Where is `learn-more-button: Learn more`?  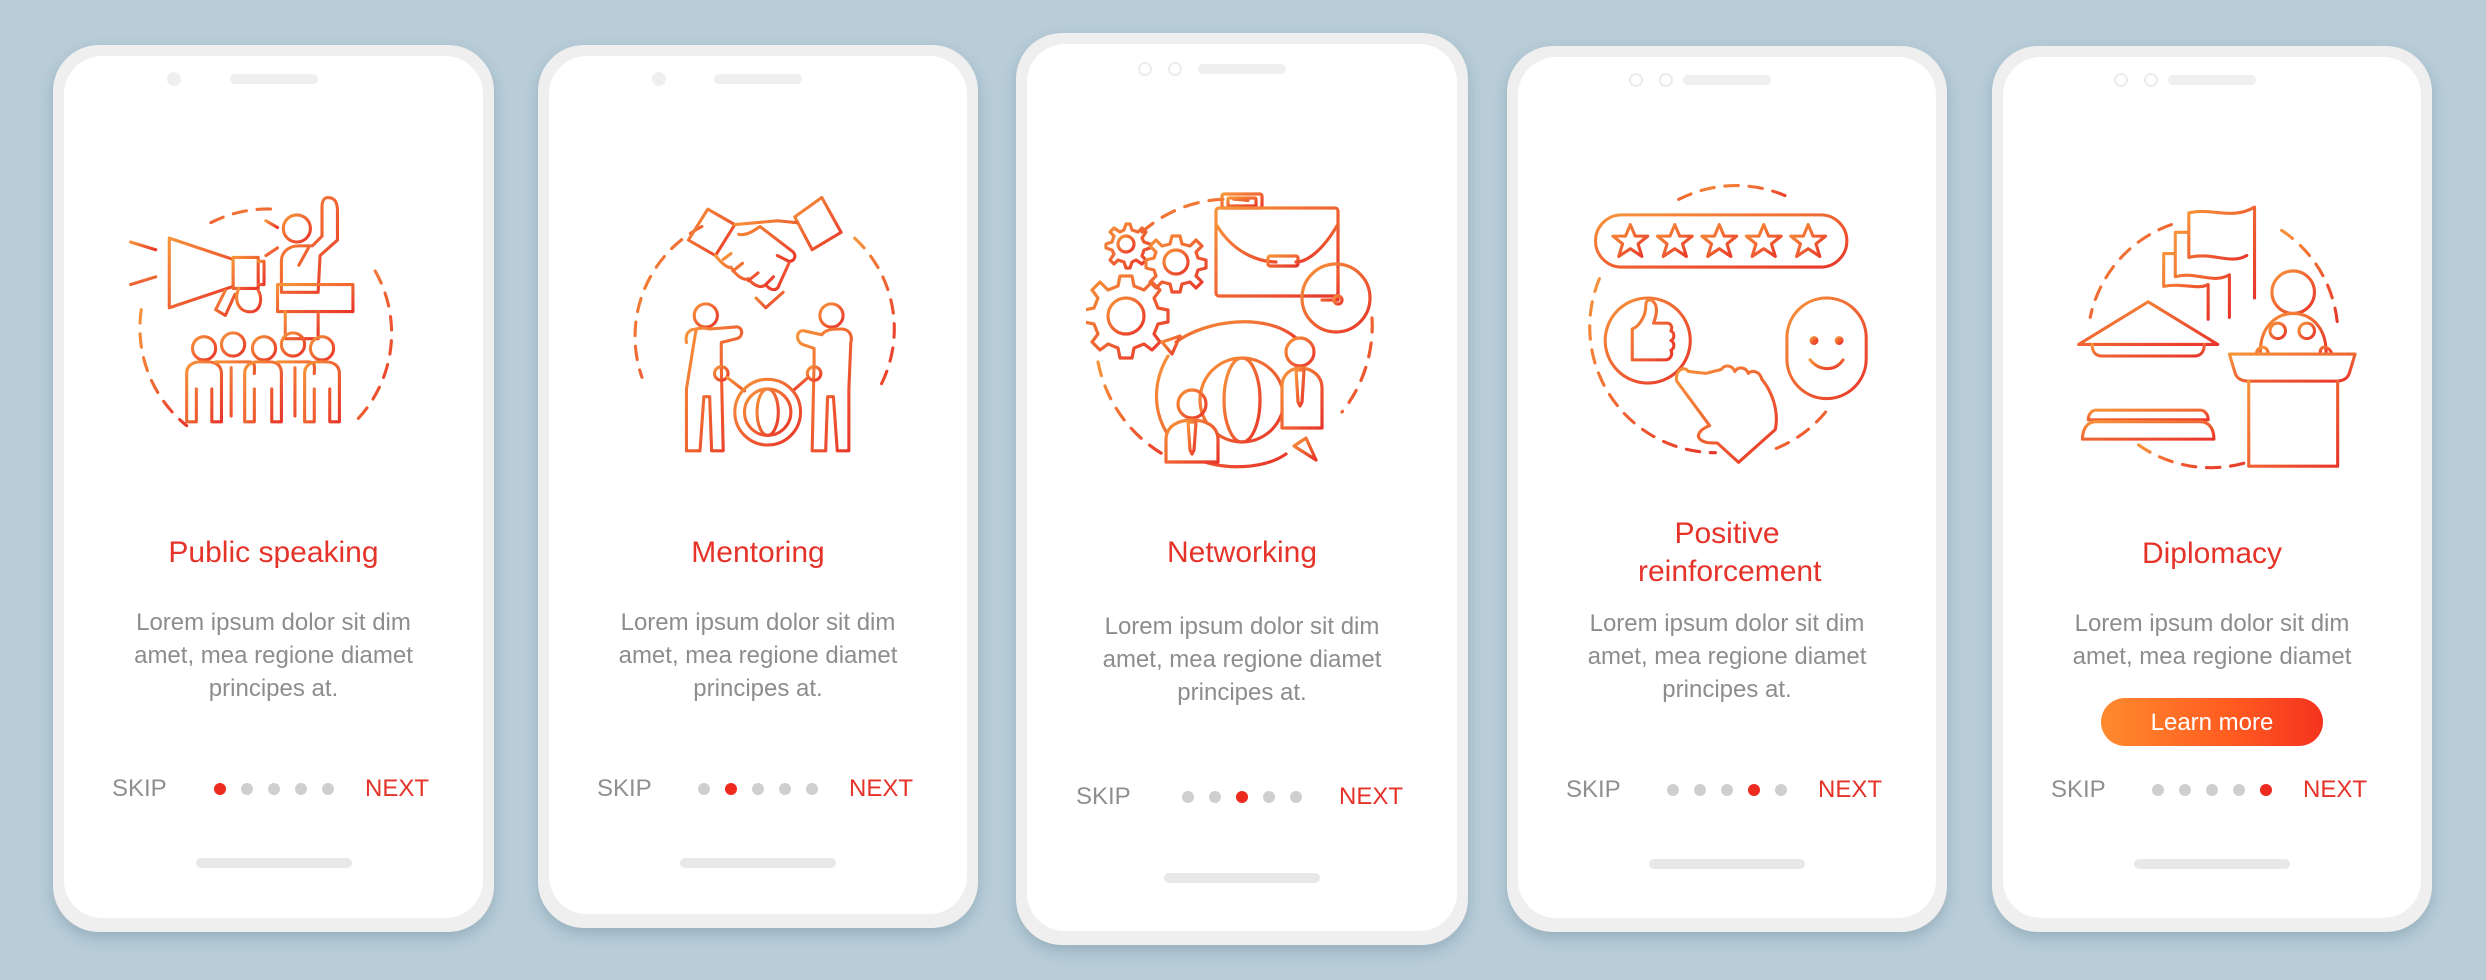
learn-more-button: Learn more is located at coordinates (2212, 722).